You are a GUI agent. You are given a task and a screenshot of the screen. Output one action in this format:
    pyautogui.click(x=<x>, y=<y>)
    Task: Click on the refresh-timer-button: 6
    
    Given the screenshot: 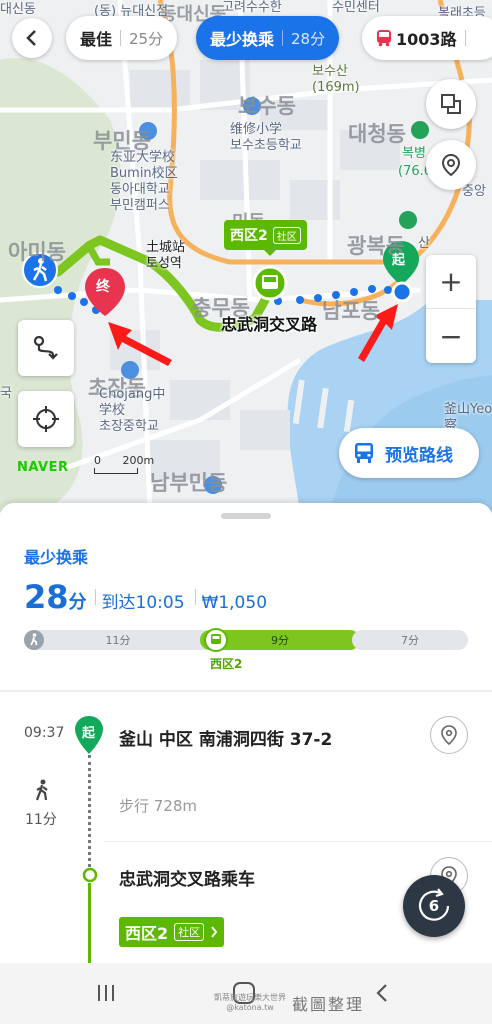 What is the action you would take?
    pyautogui.click(x=434, y=906)
    